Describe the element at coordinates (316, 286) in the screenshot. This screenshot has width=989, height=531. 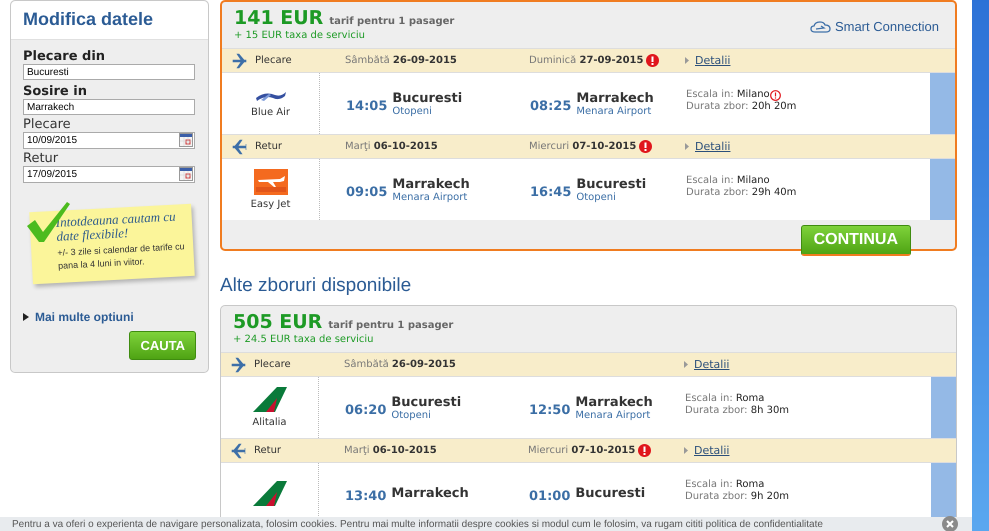
I see `section-heading: Alte zboruri disponibile` at that location.